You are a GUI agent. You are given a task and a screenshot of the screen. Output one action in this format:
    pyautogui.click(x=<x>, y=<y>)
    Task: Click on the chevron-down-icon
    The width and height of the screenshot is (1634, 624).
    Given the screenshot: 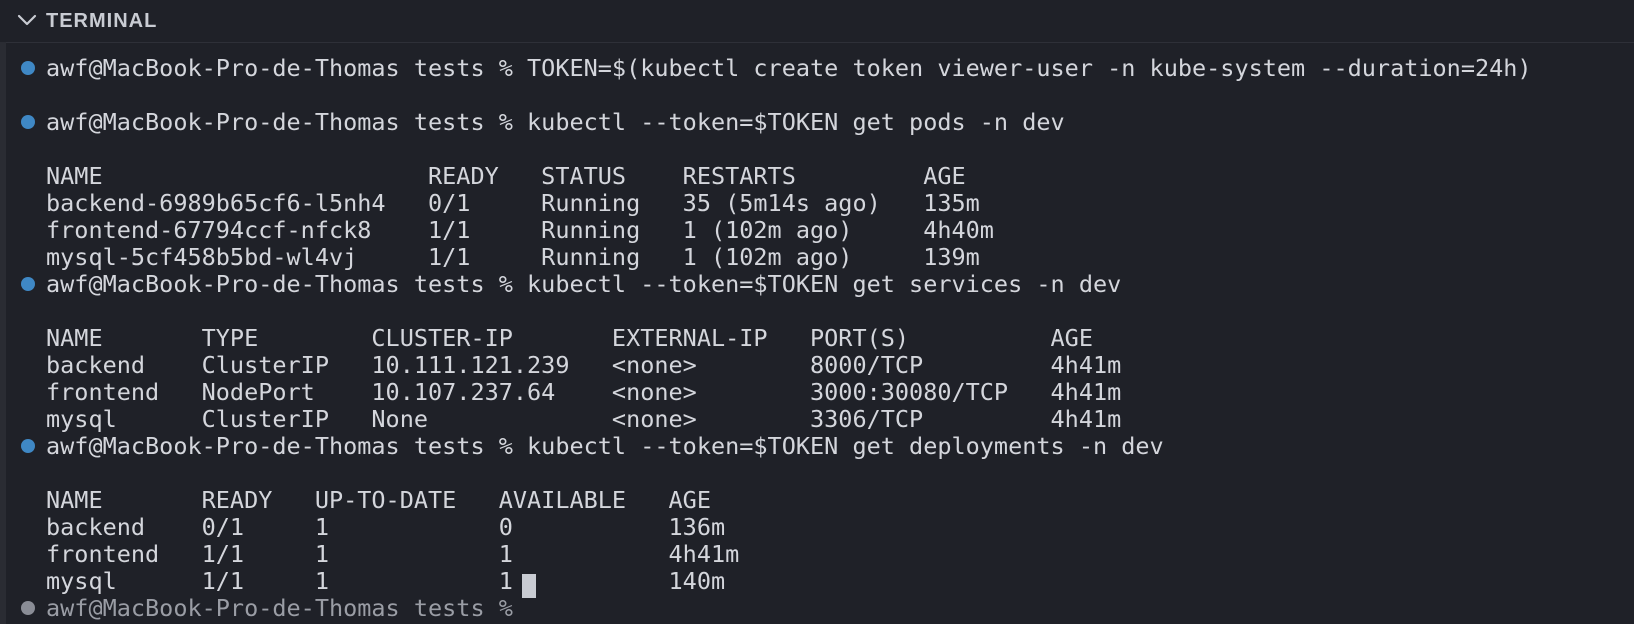 What is the action you would take?
    pyautogui.click(x=27, y=20)
    